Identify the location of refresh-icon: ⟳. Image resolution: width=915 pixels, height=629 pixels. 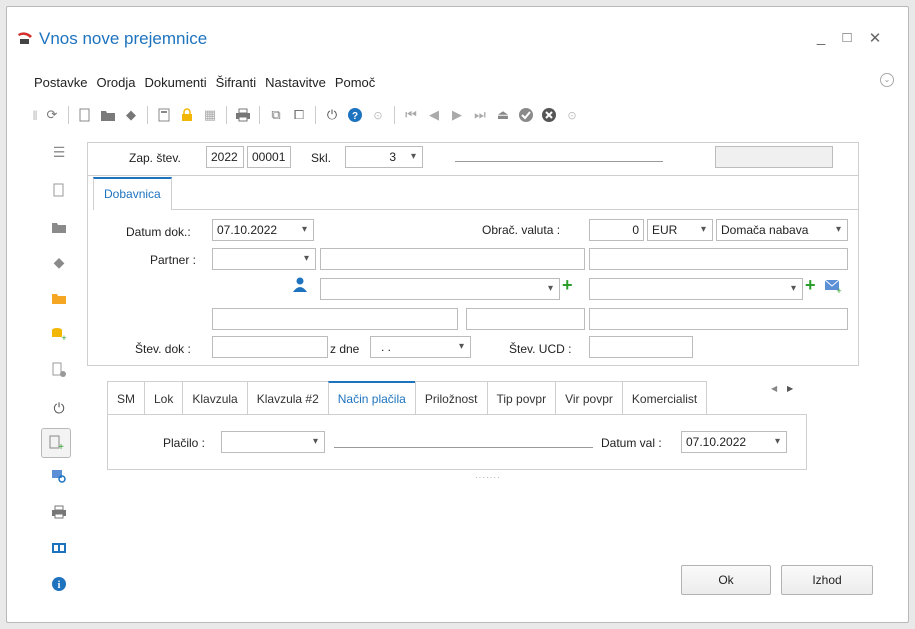
(52, 115).